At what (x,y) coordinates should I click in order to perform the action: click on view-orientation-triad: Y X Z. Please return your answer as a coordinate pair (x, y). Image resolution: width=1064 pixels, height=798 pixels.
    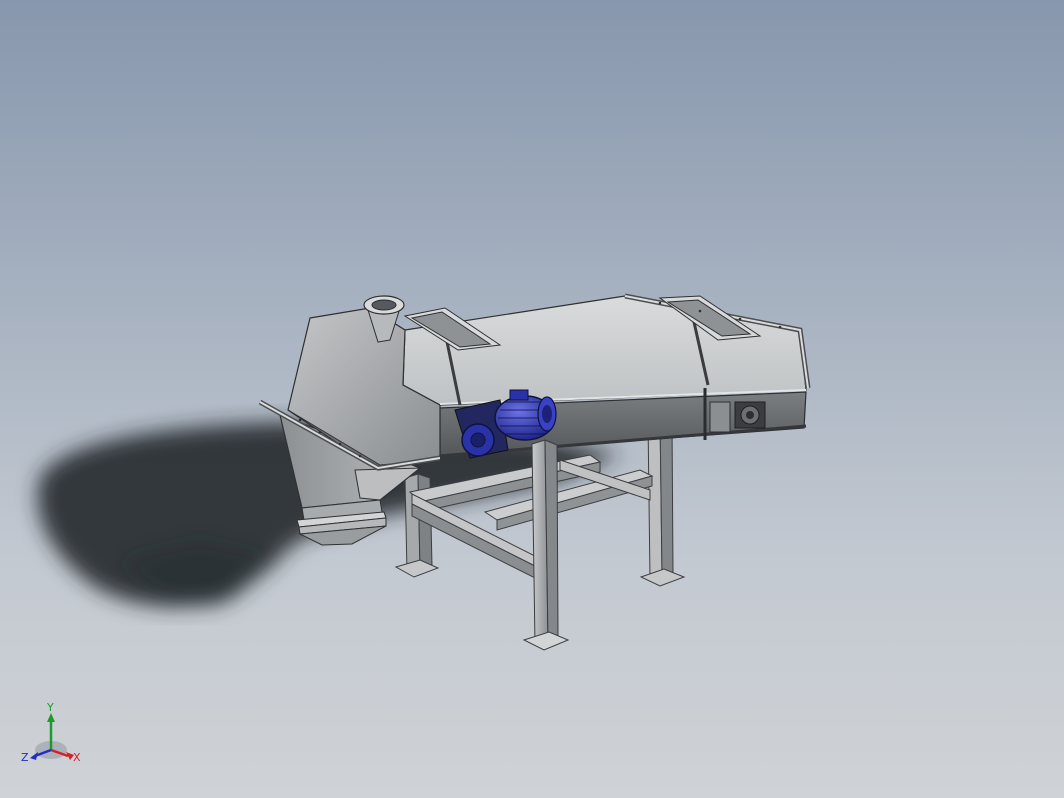
    Looking at the image, I should click on (58, 740).